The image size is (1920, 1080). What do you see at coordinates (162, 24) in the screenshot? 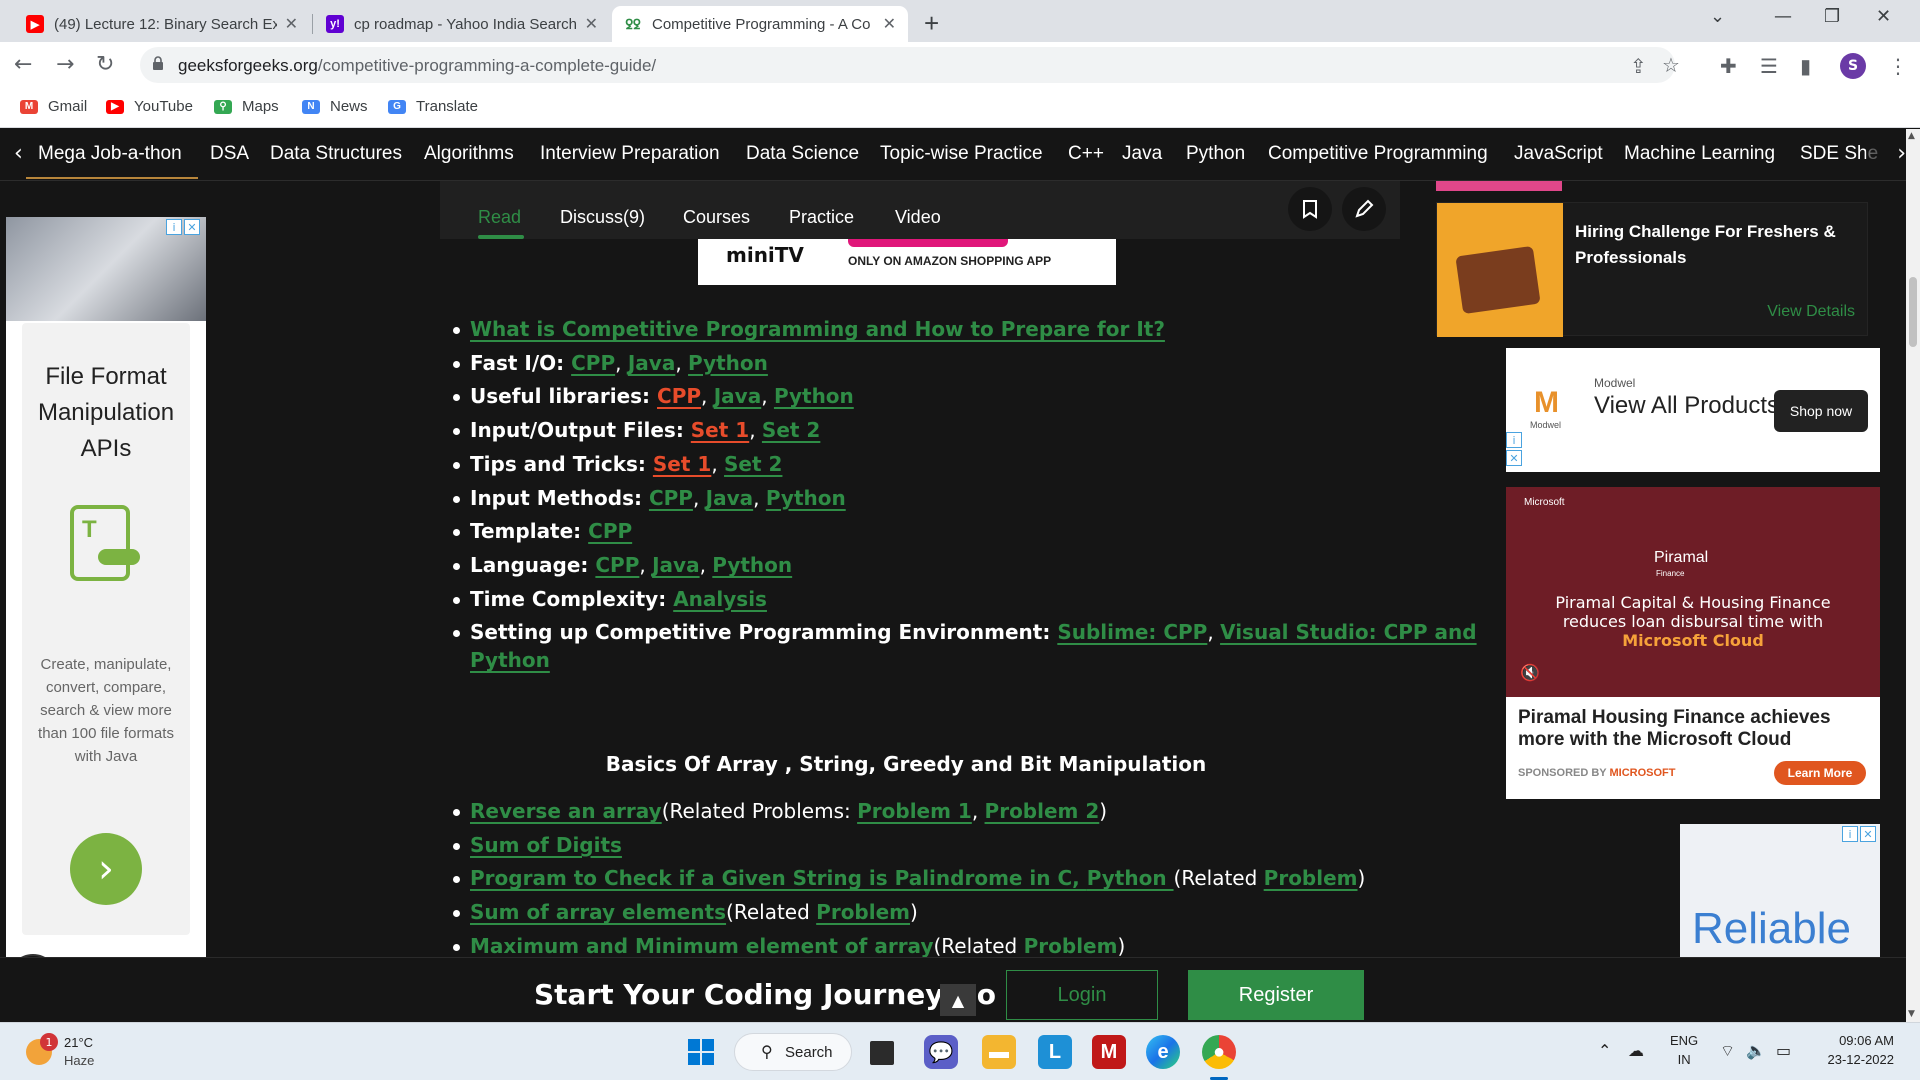
I see `browser-tab-youtube: ▶ (49) Lecture 12: Binary Search Exp ✕` at bounding box center [162, 24].